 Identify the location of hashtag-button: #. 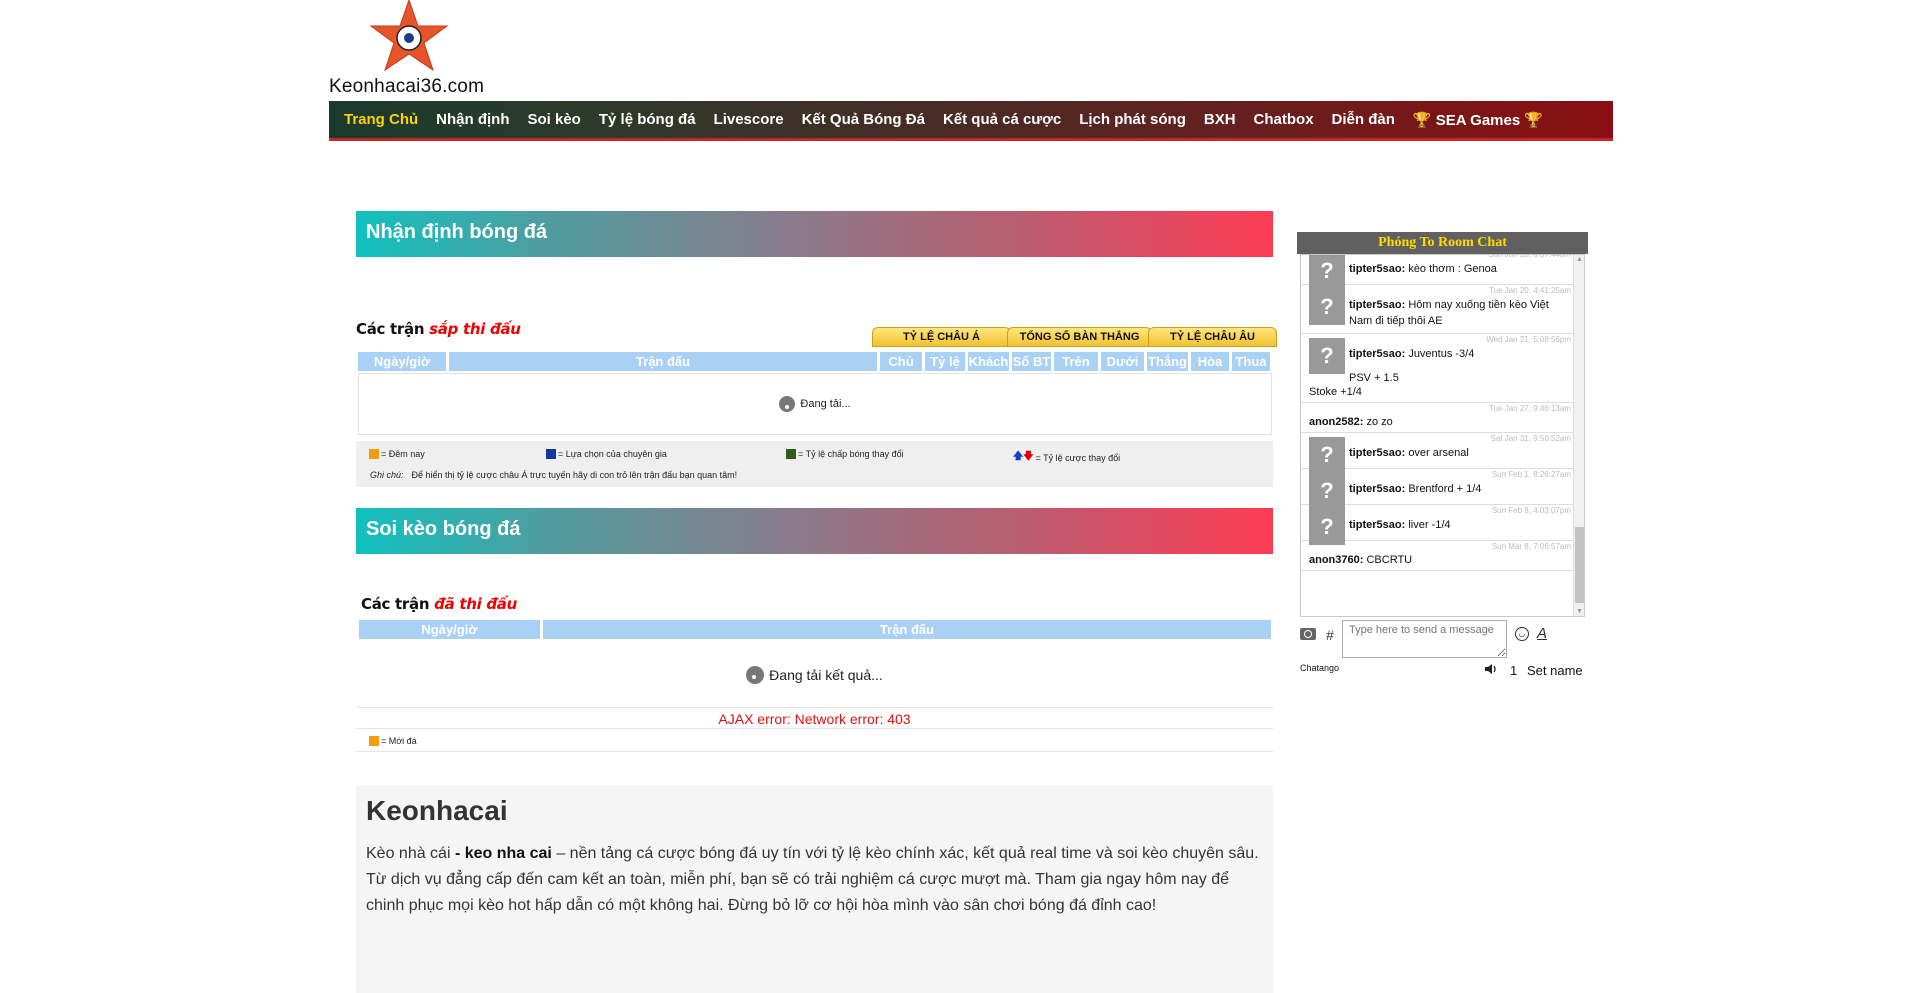
(1330, 635).